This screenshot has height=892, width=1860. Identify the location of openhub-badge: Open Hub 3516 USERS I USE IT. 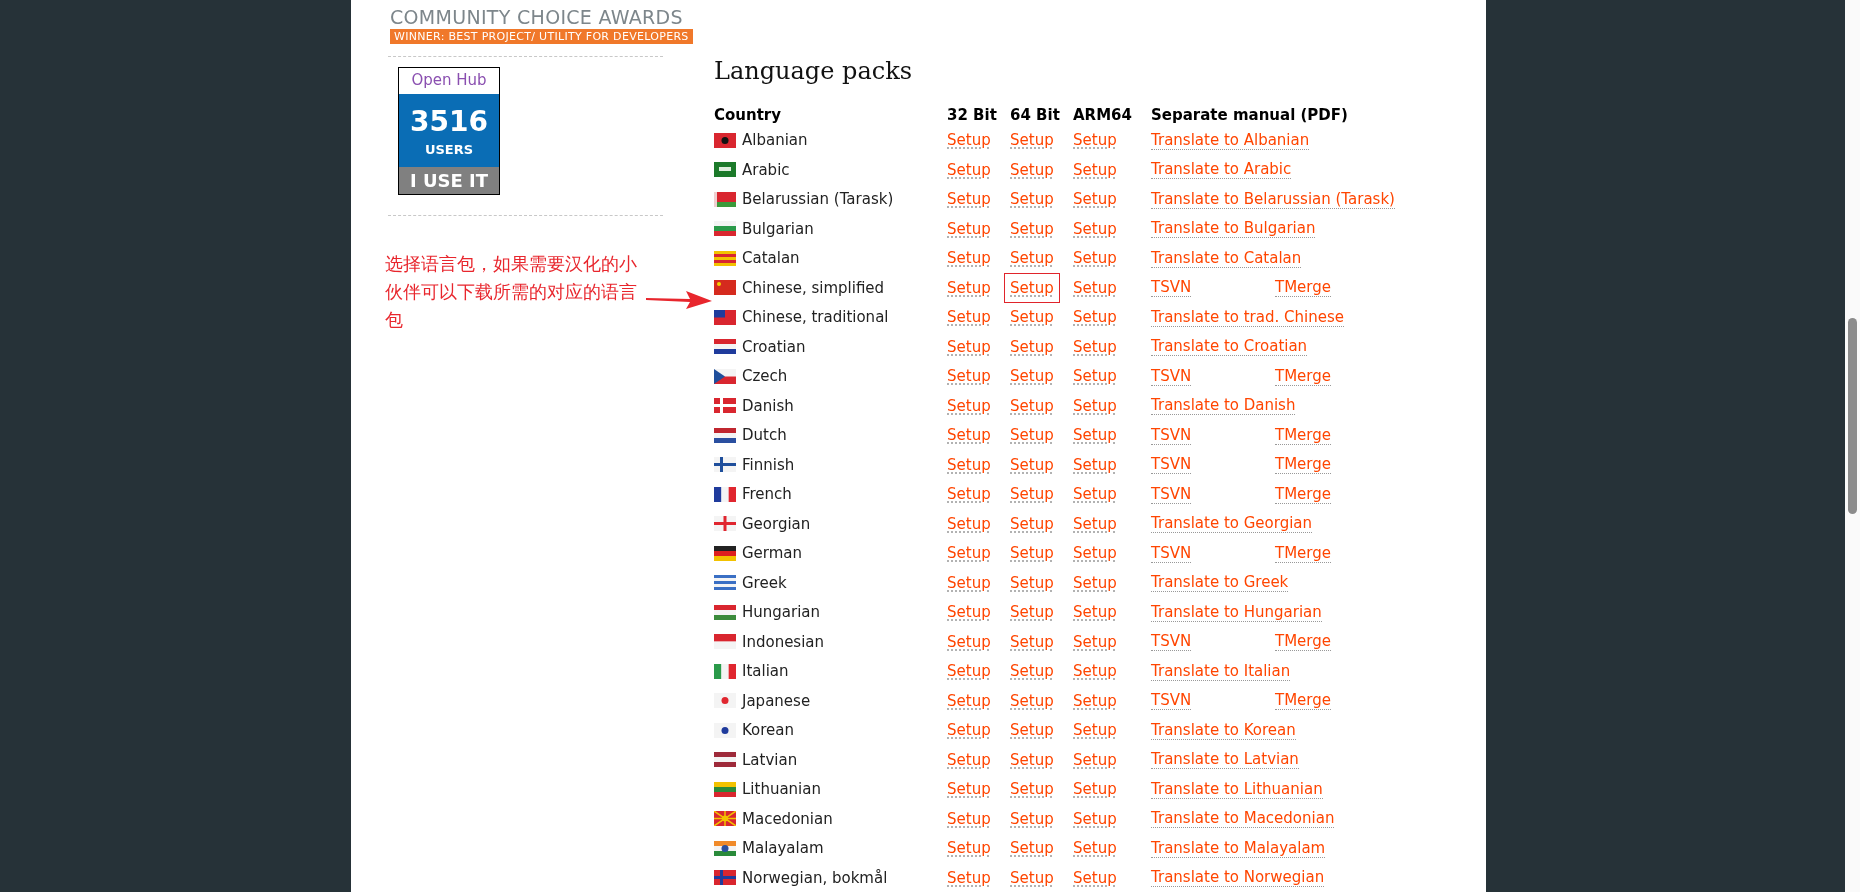
(449, 131).